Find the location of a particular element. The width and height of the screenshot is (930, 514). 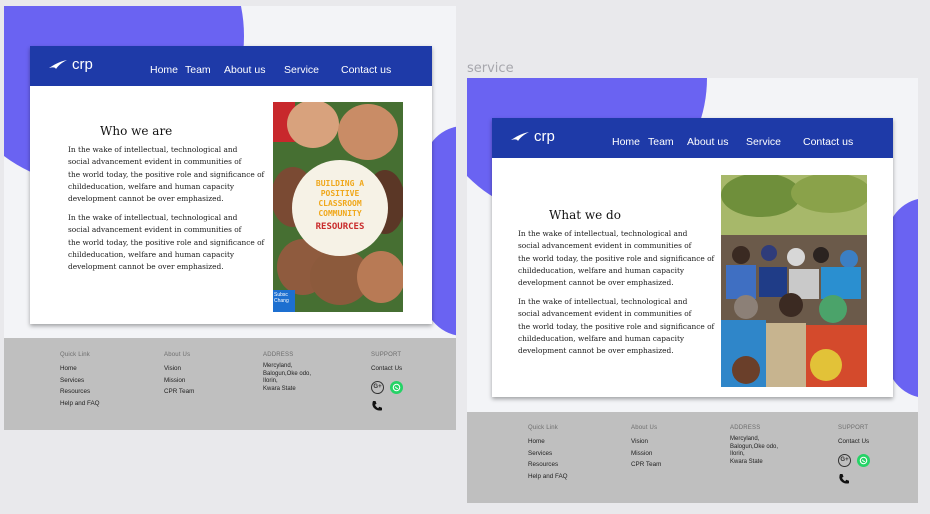

section-heading: Who we are is located at coordinates (136, 131).